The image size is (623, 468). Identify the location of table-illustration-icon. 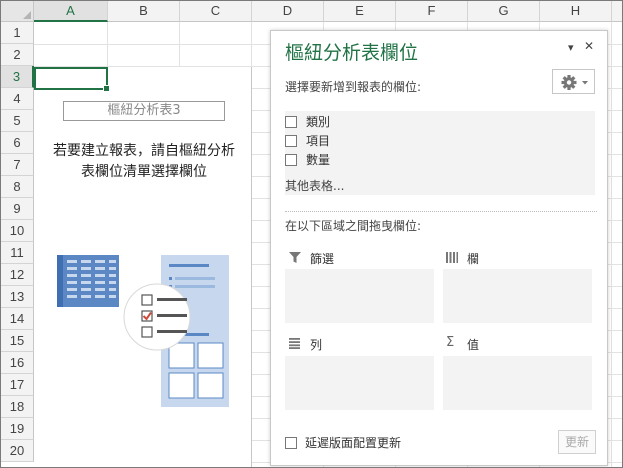
(88, 281).